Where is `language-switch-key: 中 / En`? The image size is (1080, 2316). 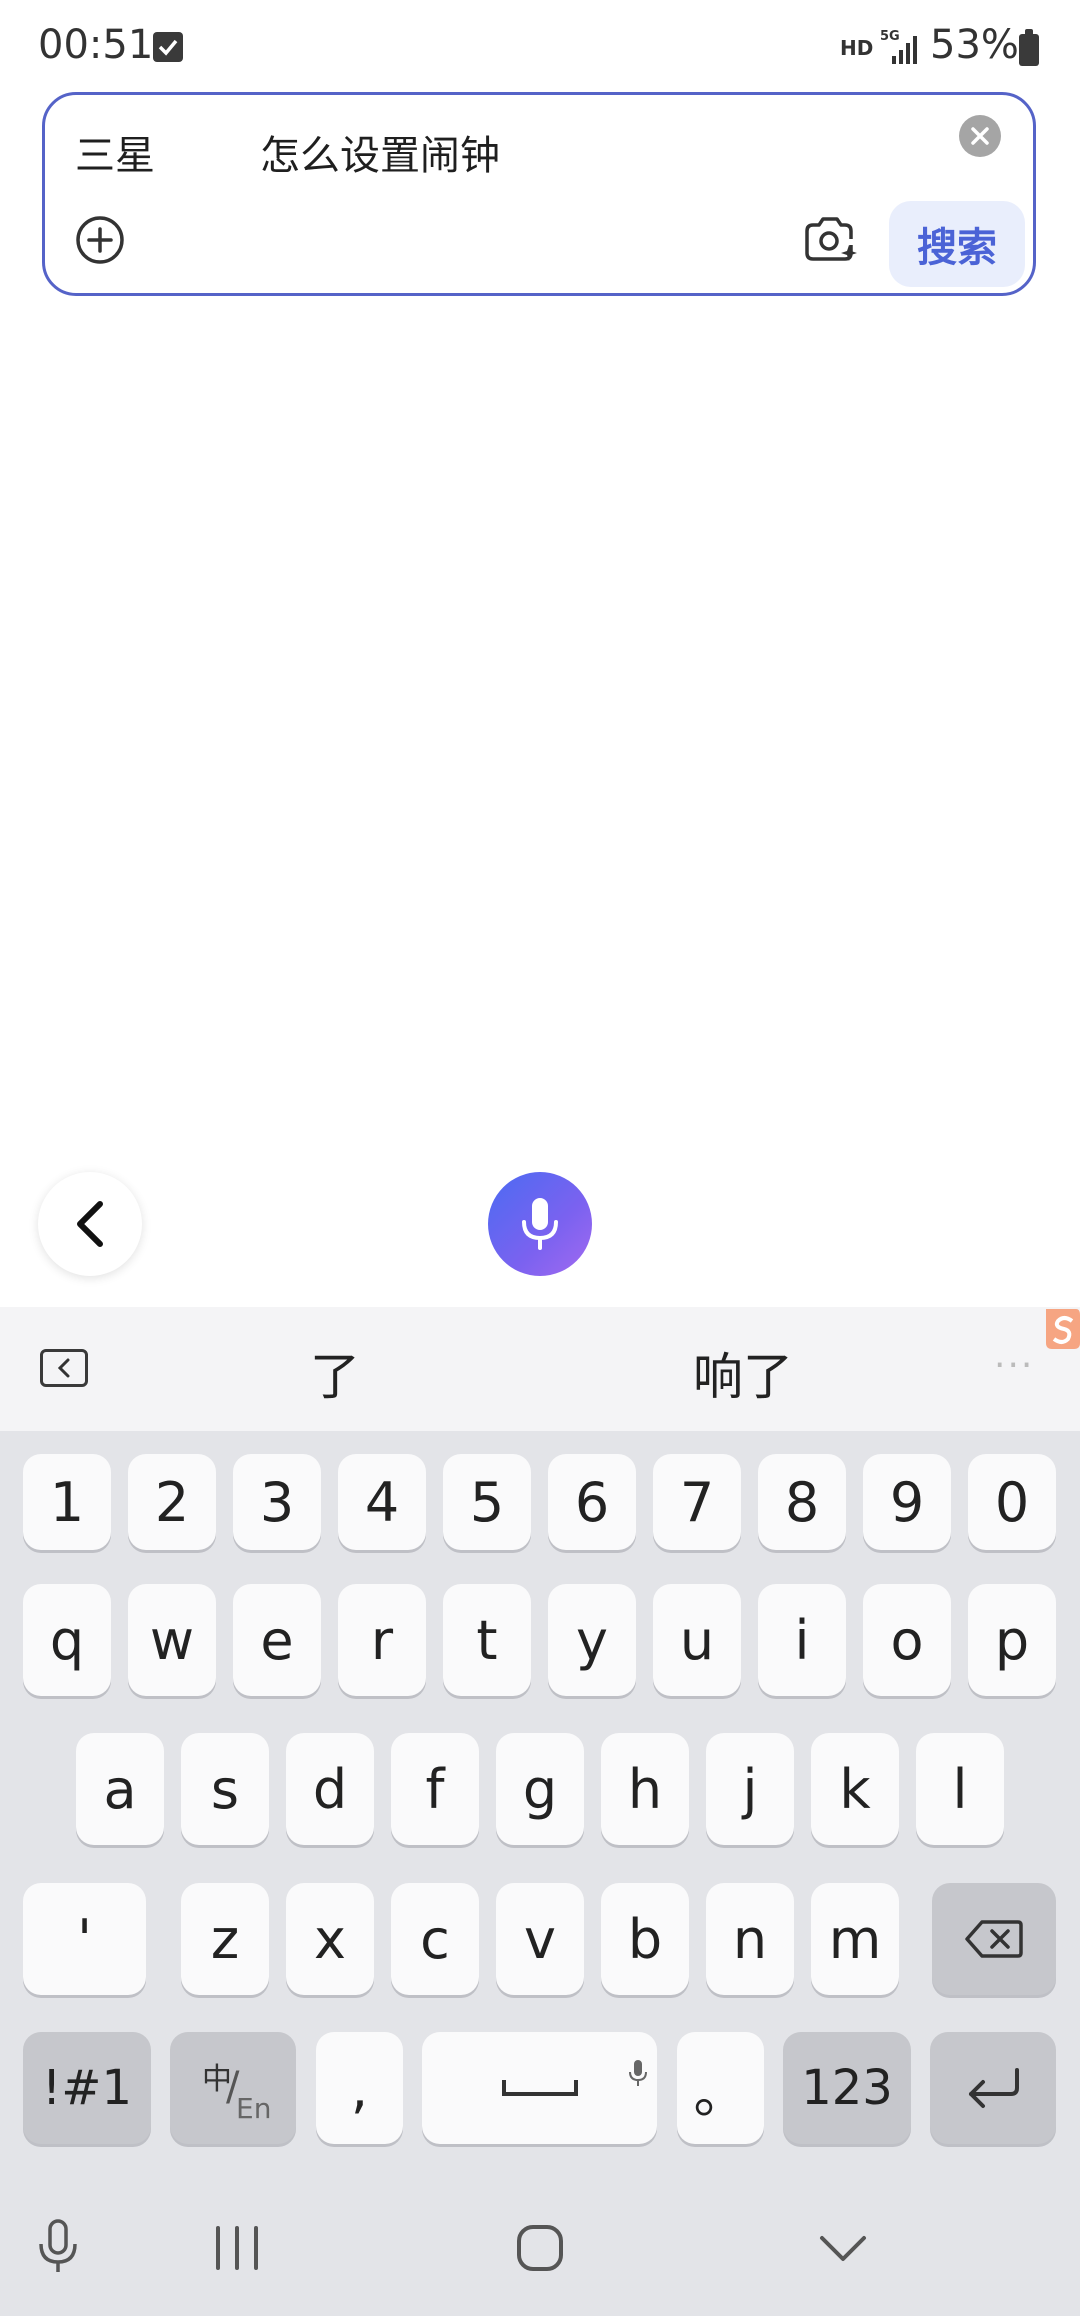 language-switch-key: 中 / En is located at coordinates (233, 2088).